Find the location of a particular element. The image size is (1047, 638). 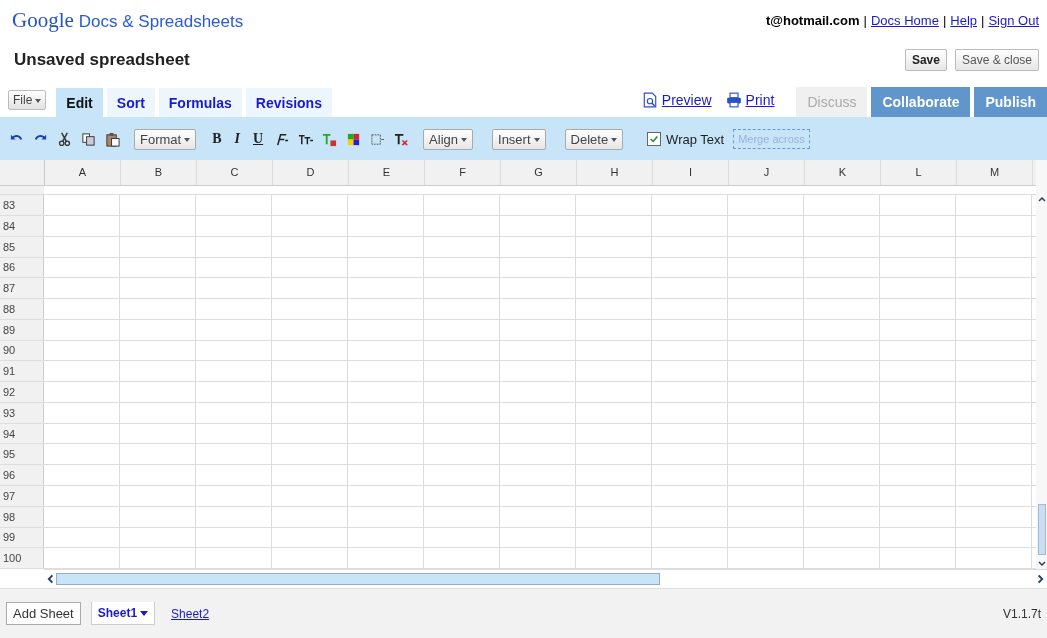

row-header: 95 is located at coordinates (22, 454).